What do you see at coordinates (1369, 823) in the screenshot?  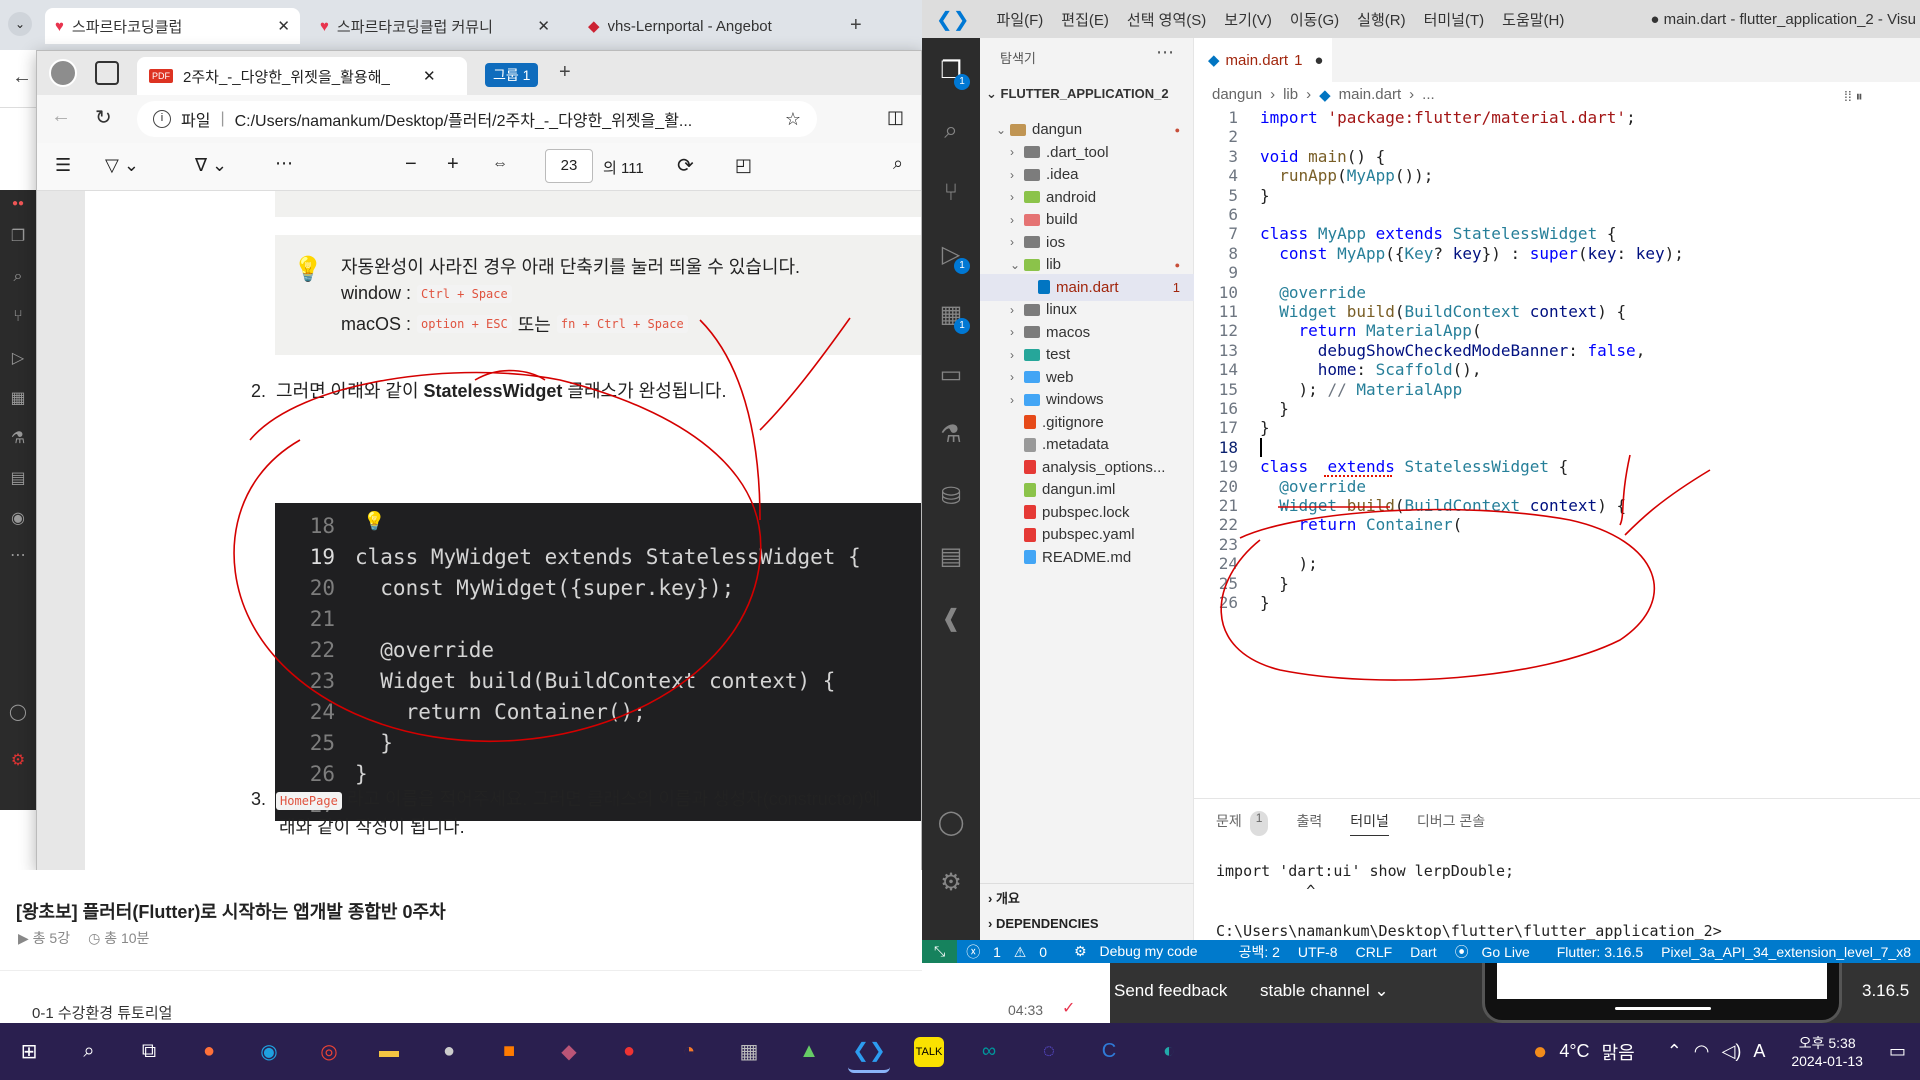 I see `panel-tab: 터미널` at bounding box center [1369, 823].